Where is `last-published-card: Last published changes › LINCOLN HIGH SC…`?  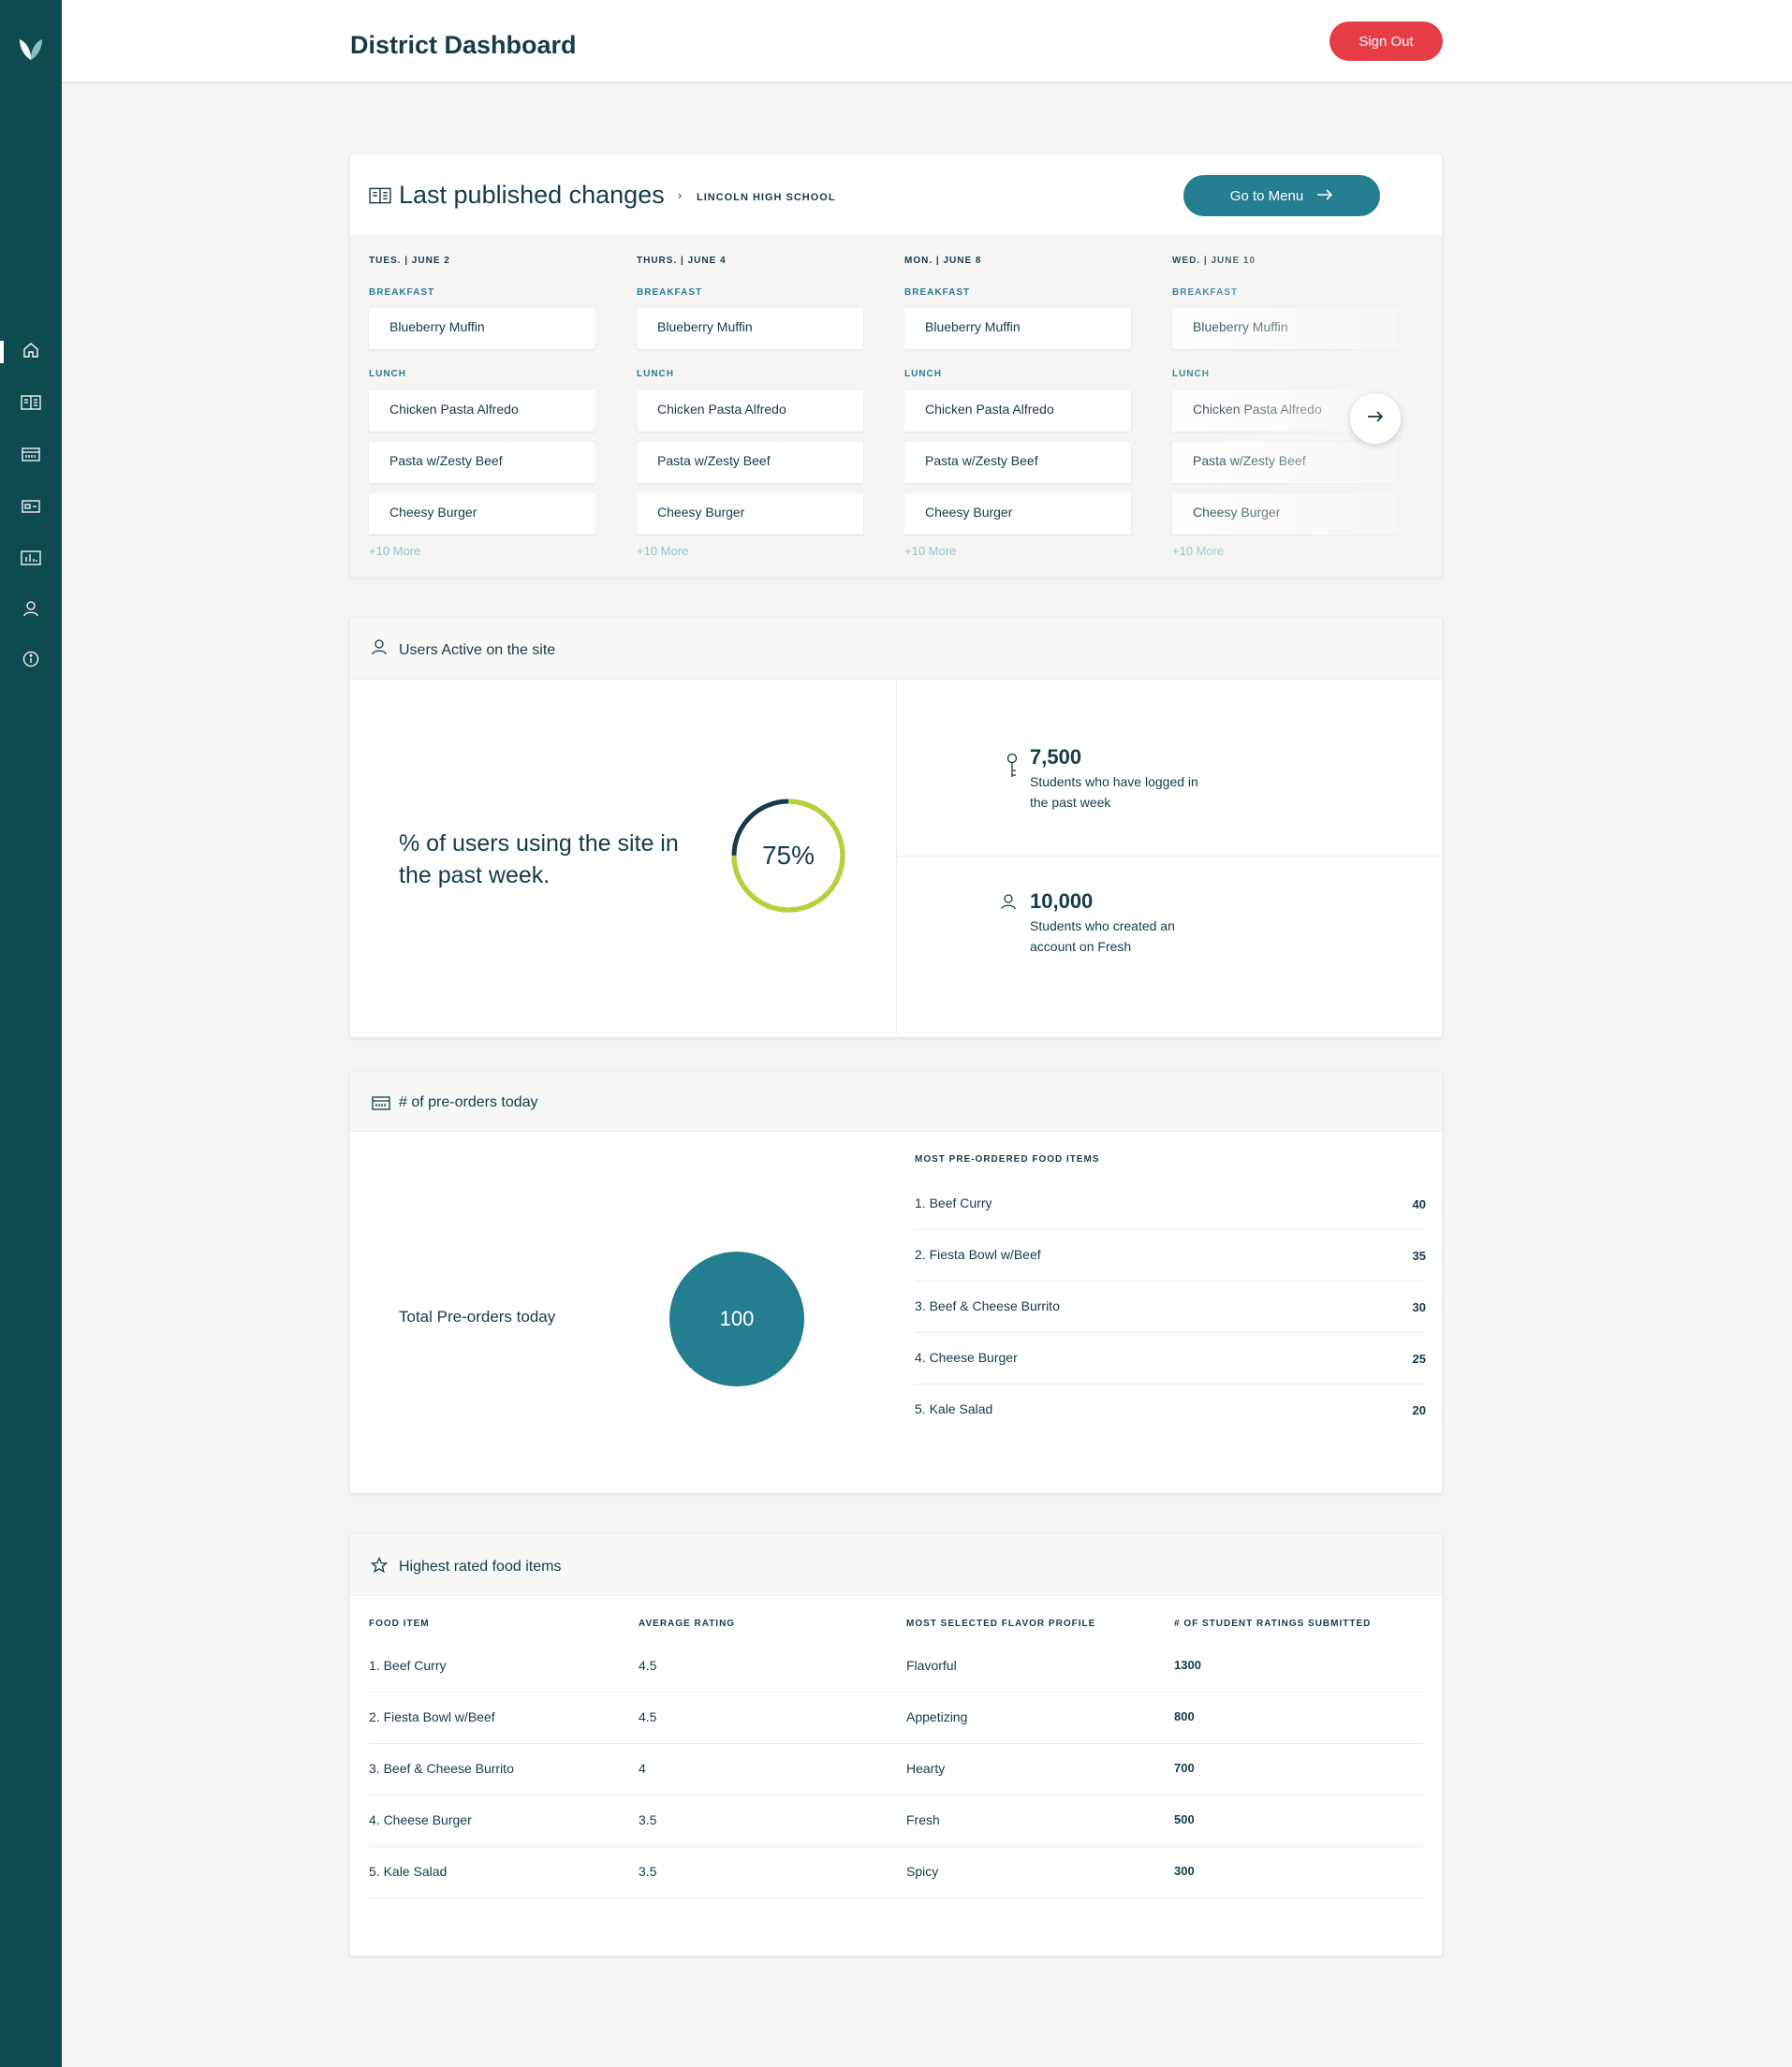
last-published-card: Last published changes › LINCOLN HIGH SC… is located at coordinates (896, 366).